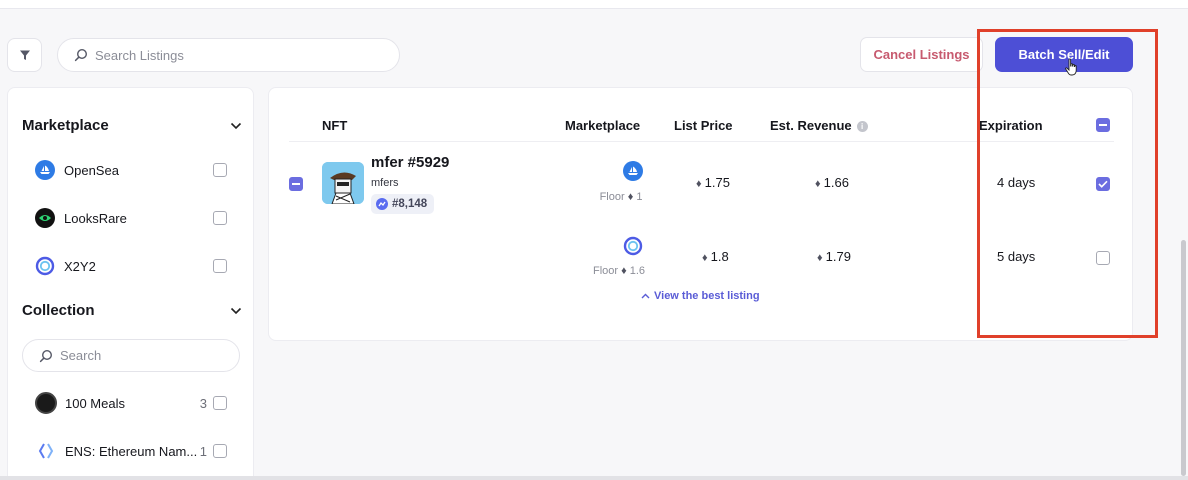 The width and height of the screenshot is (1188, 480). I want to click on opensea-checkbox, so click(220, 170).